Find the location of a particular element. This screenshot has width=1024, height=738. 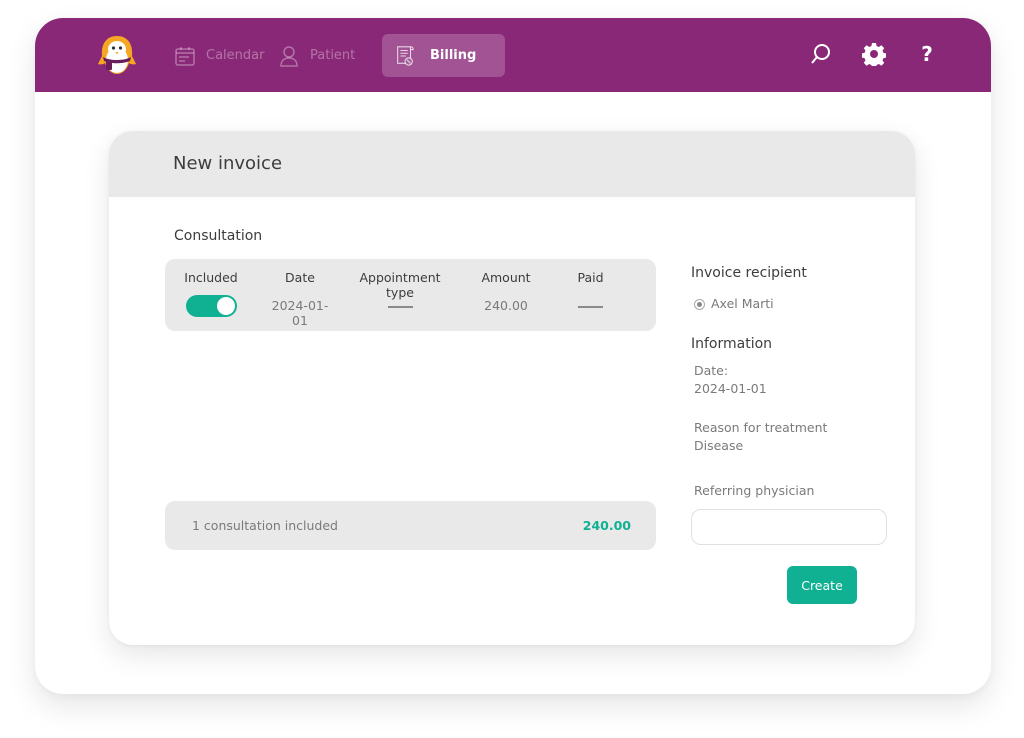

summary-bar: 1 consultation included 240.00 is located at coordinates (410, 525).